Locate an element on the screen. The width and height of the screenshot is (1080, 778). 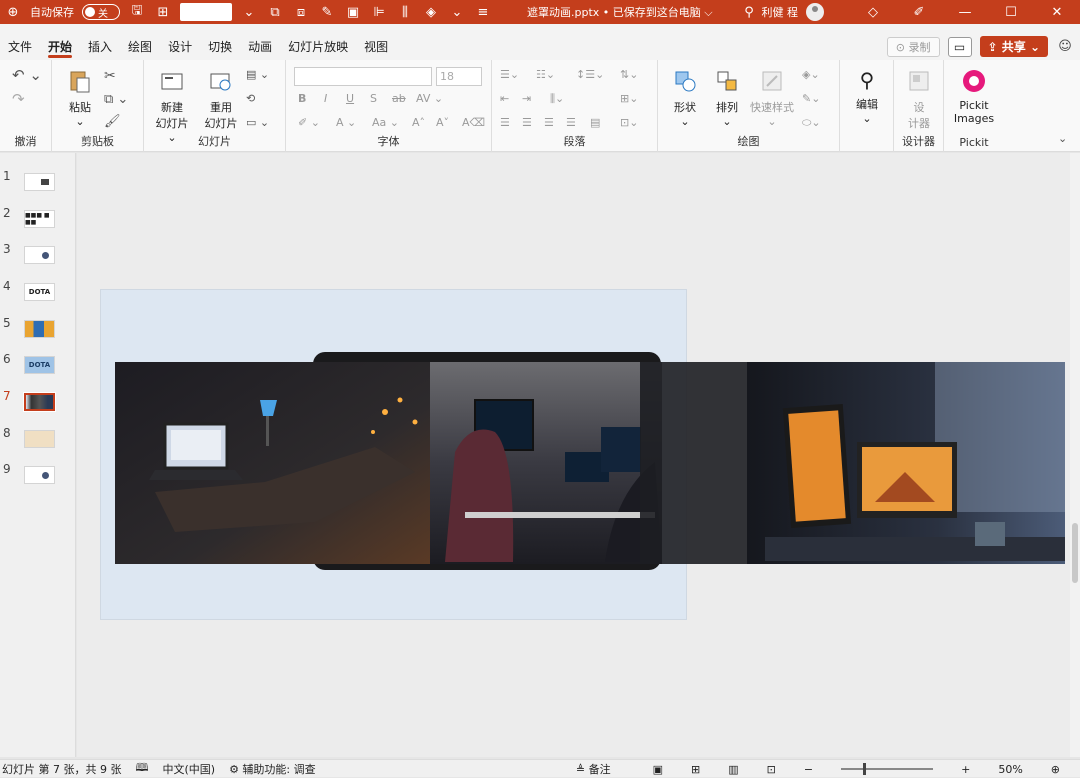
shapes-button: 形状 ⌄ is located at coordinates (685, 98).